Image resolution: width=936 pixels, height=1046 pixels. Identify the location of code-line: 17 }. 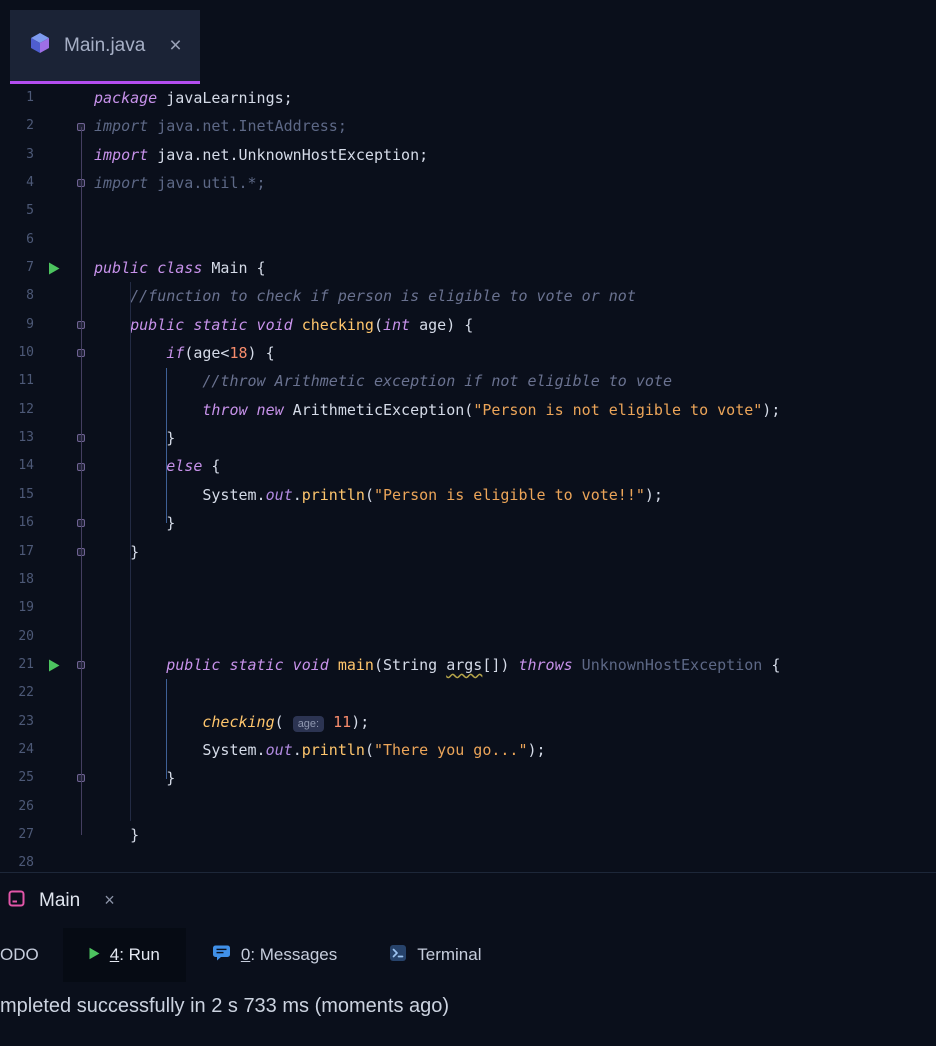
(468, 552).